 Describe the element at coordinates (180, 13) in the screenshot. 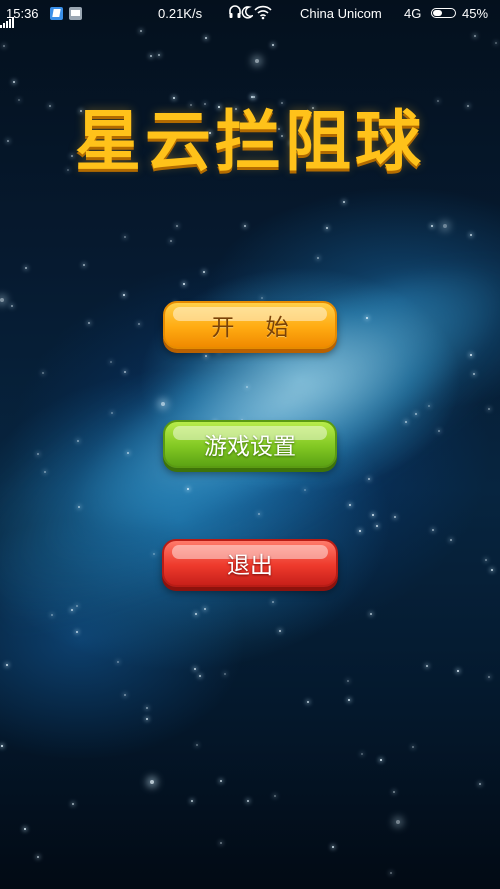

I see `network-speed: 0.21K/s` at that location.